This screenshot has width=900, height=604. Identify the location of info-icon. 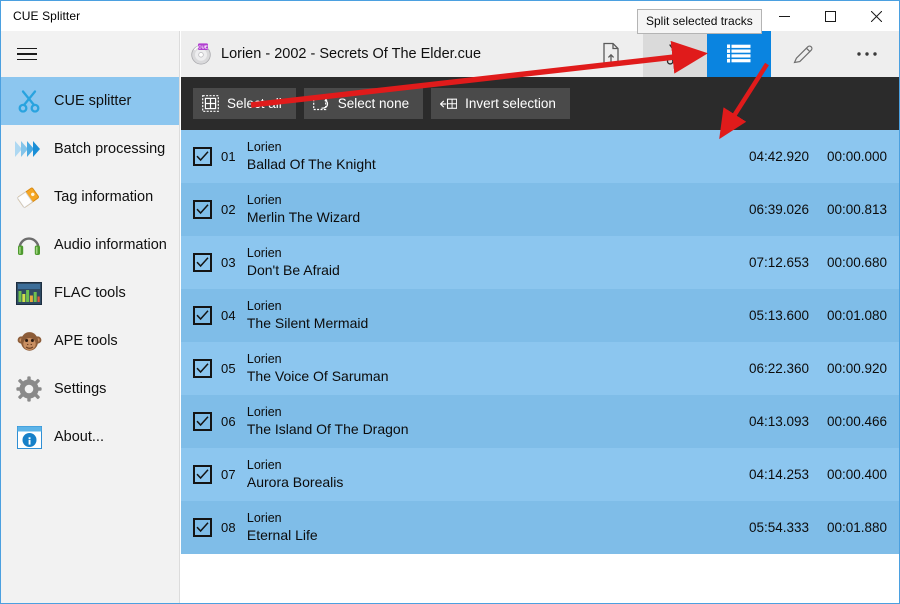
(29, 437).